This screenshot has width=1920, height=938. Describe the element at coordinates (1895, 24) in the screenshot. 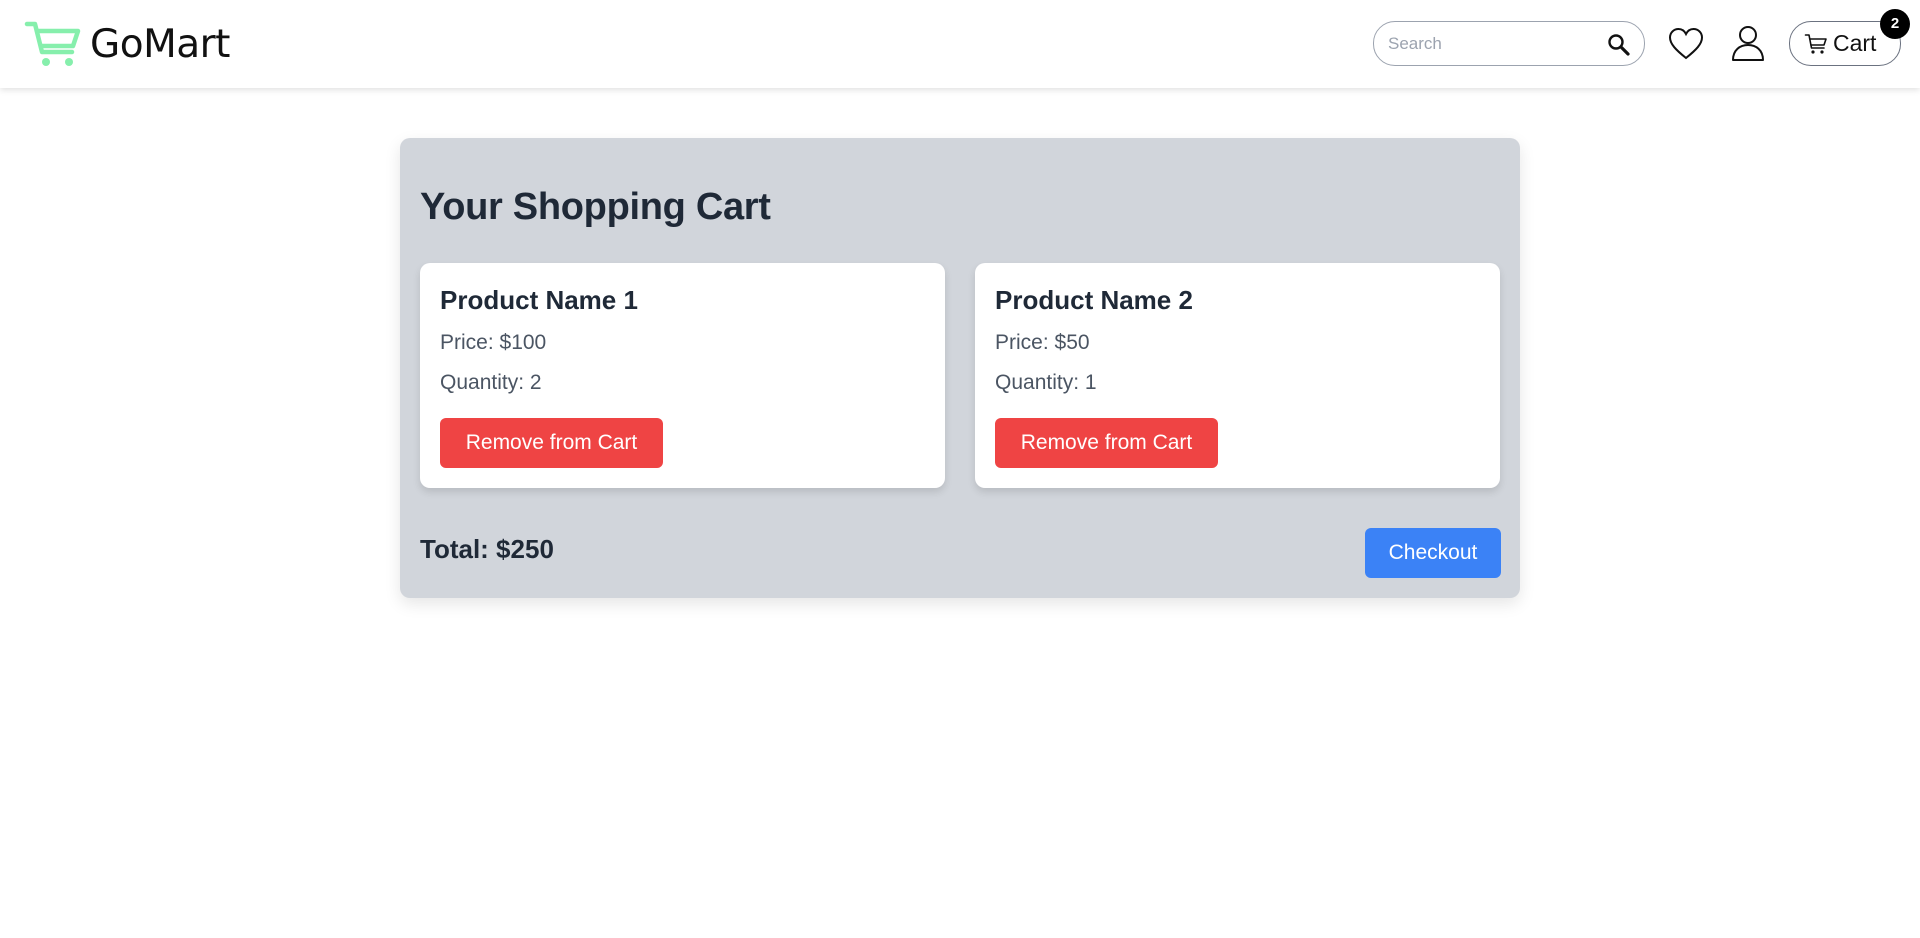

I see `cart-count-badge: 2` at that location.